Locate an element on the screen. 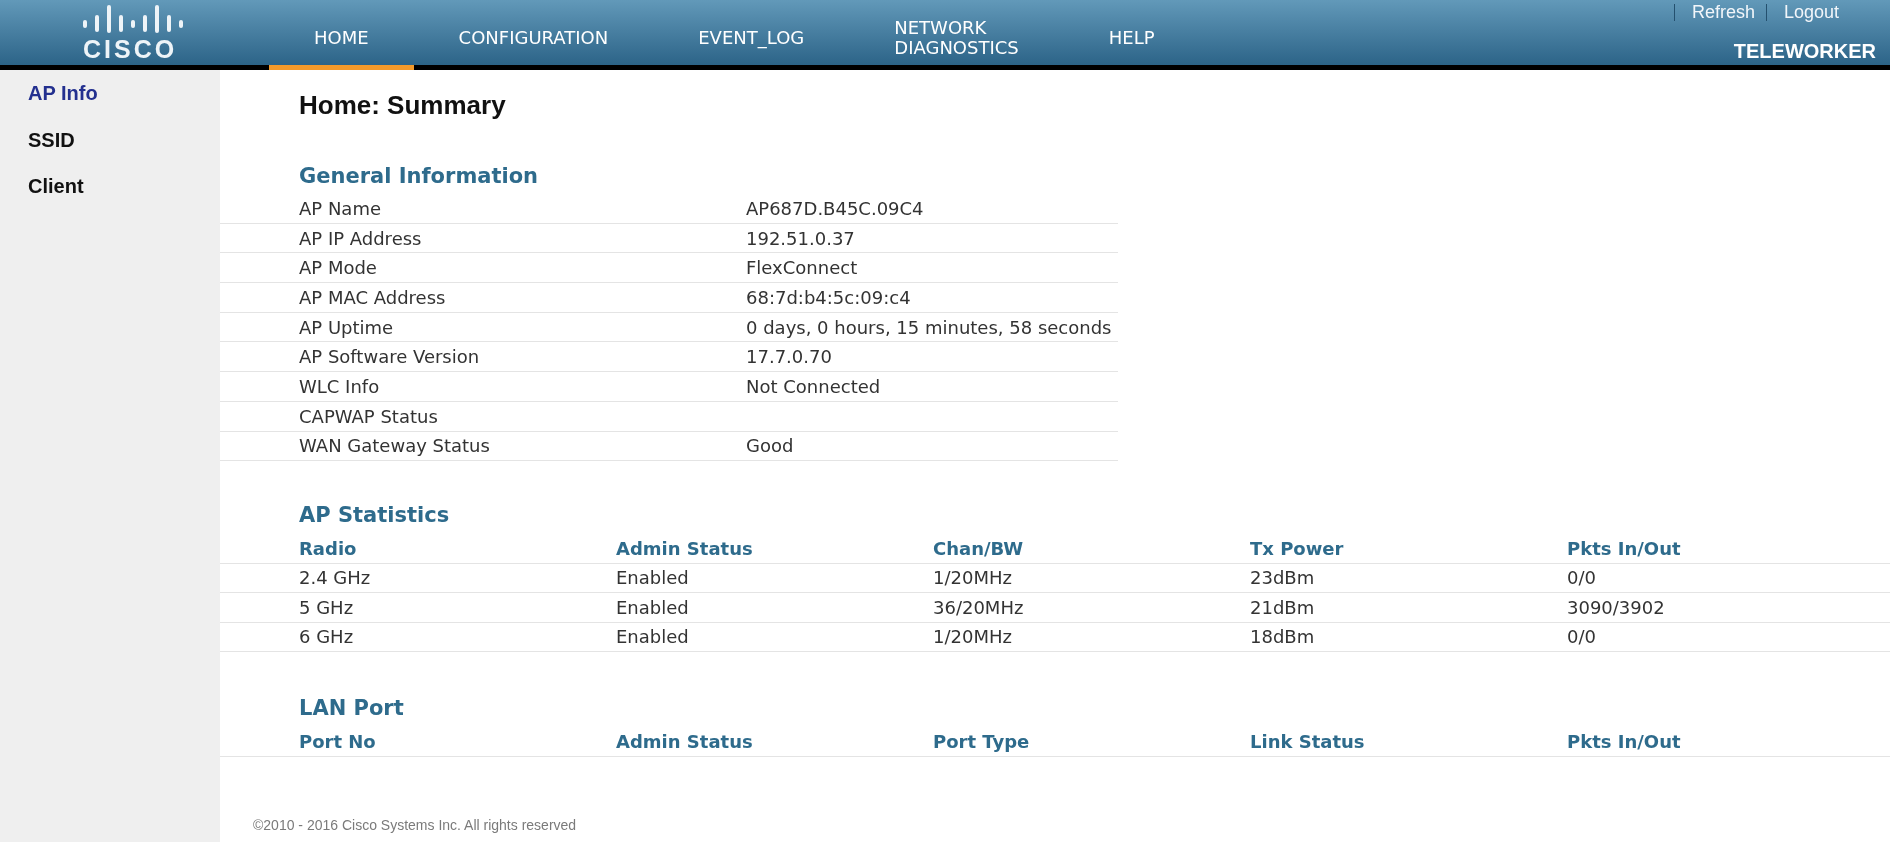 The width and height of the screenshot is (1890, 842). sidebar-item: AP Info is located at coordinates (110, 93).